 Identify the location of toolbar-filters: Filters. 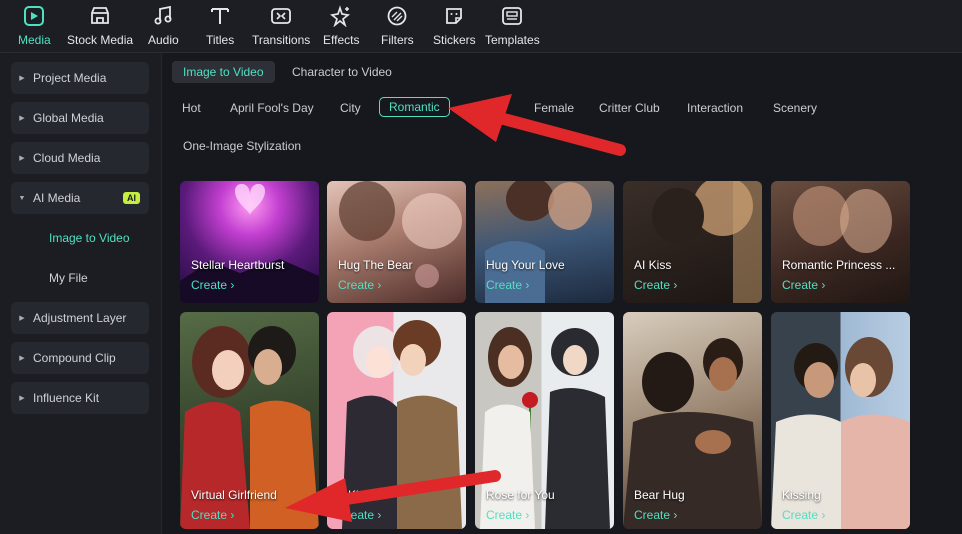
(397, 25).